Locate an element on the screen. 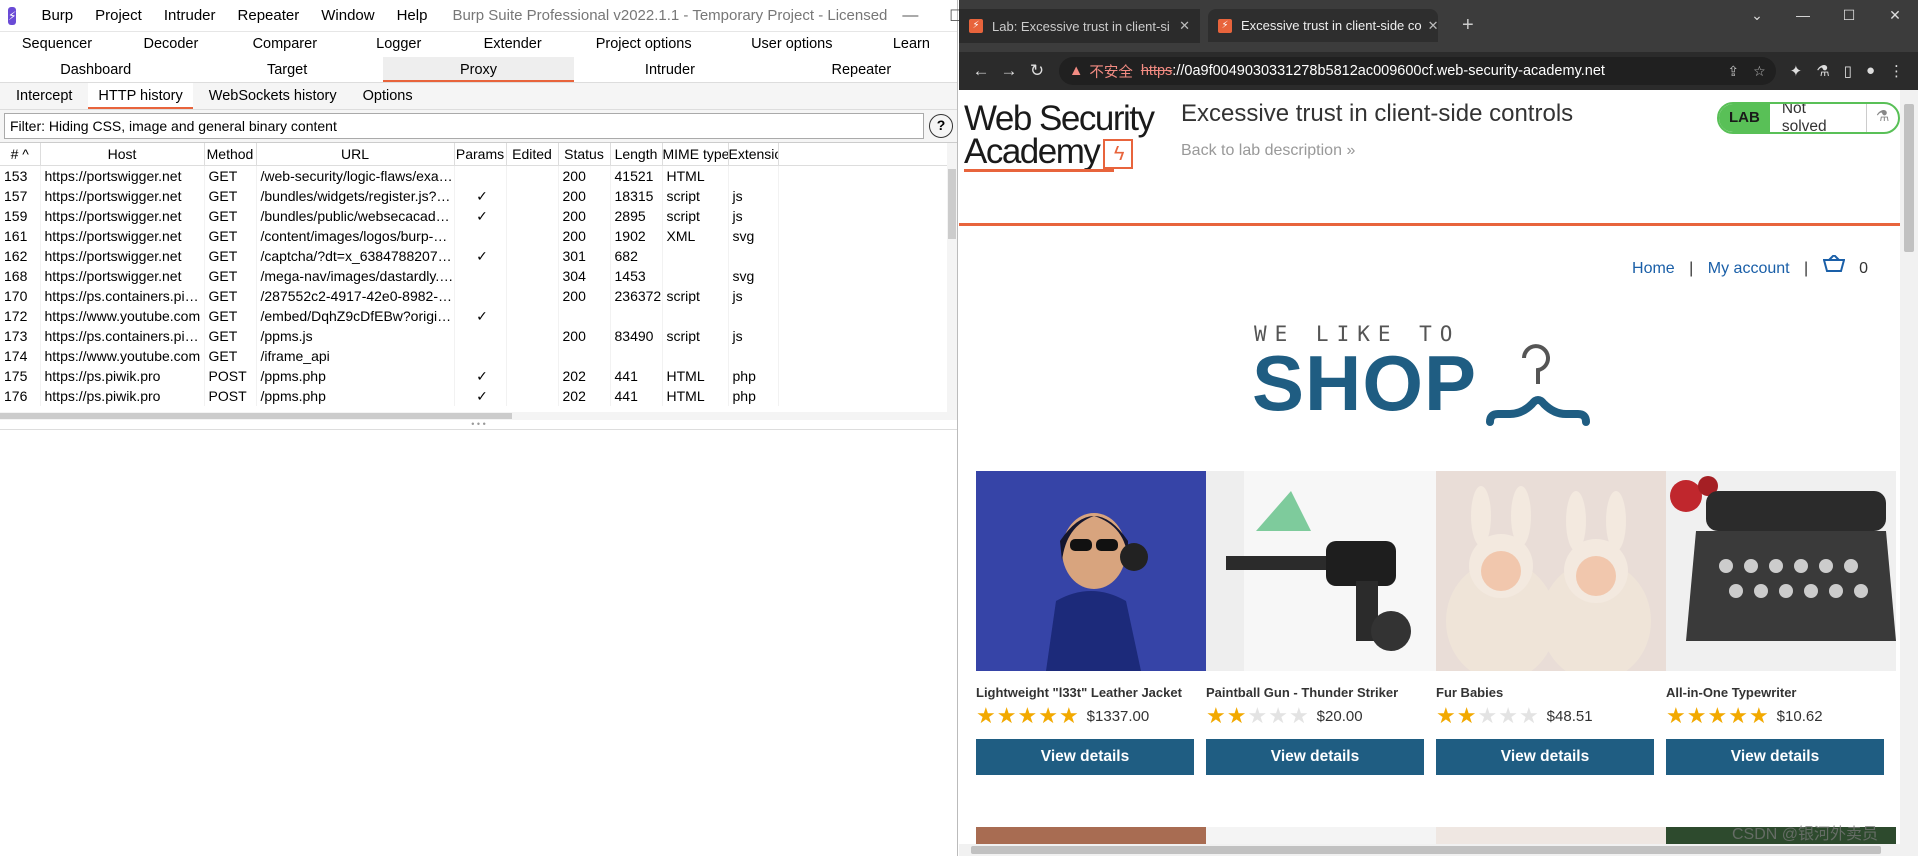 This screenshot has width=1918, height=856. extensions-icon: ✦ is located at coordinates (1796, 71).